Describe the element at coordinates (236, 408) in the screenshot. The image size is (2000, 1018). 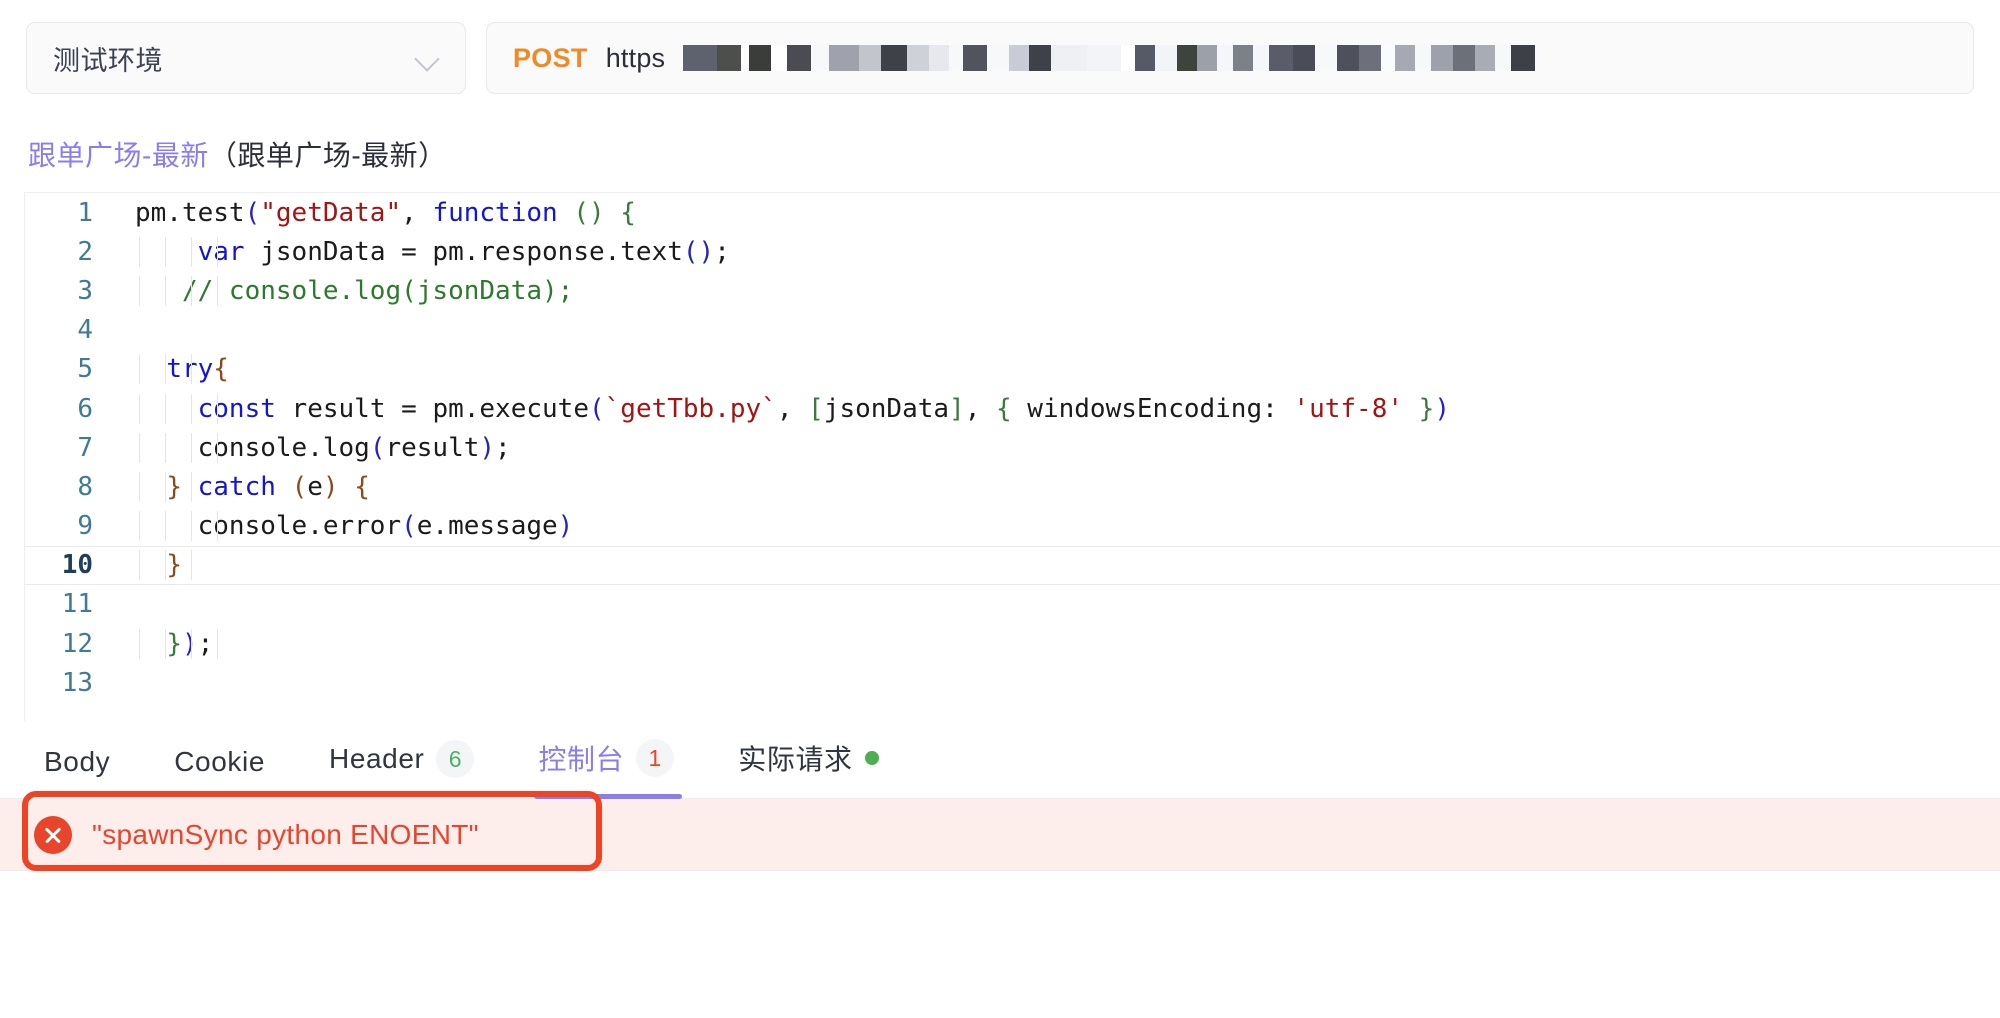
I see `code-token: const` at that location.